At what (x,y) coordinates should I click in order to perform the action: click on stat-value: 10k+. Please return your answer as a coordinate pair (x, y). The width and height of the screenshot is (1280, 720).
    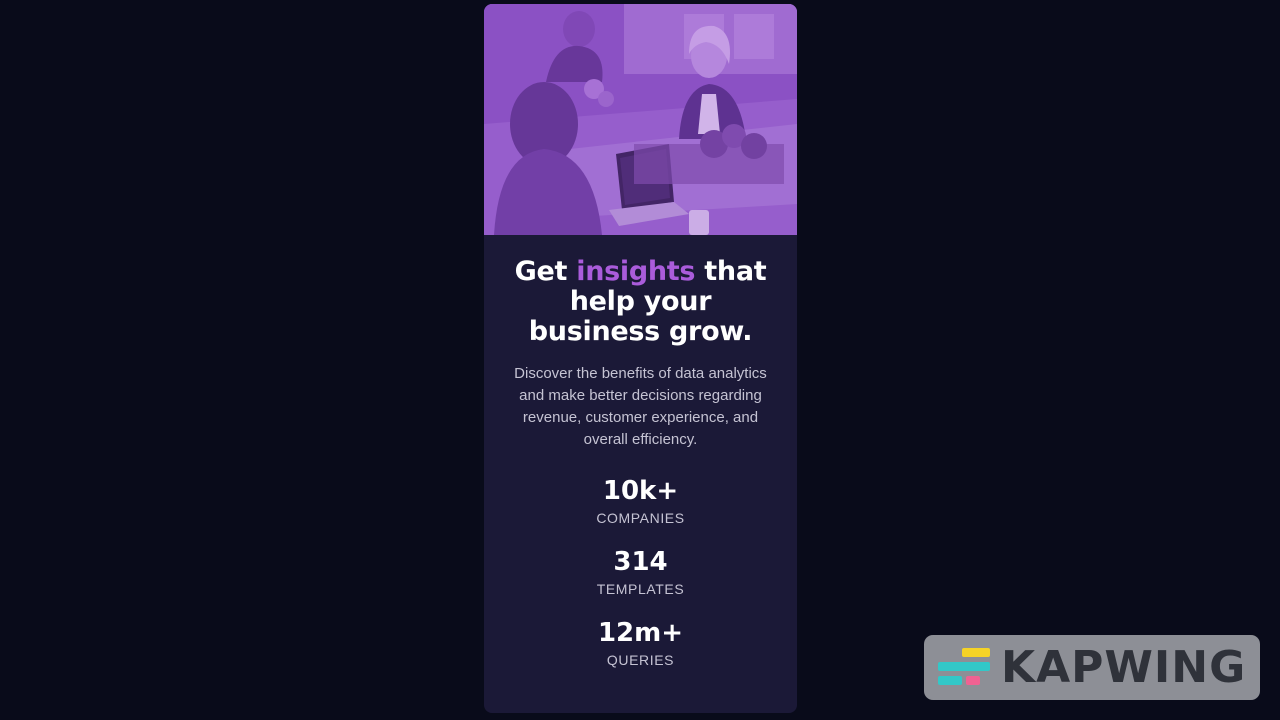
    Looking at the image, I should click on (640, 491).